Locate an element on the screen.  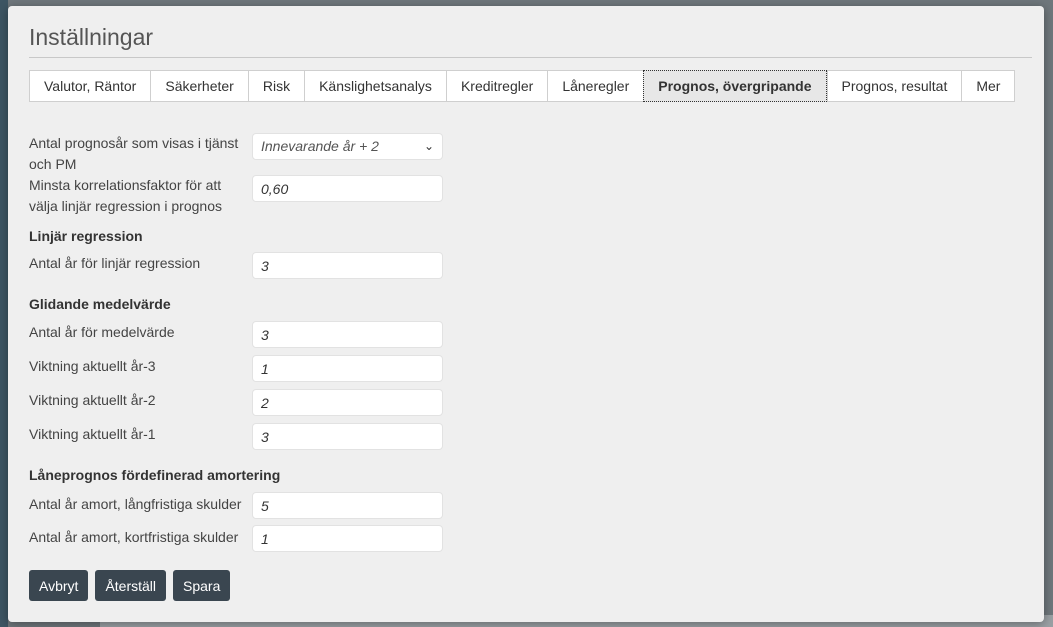
tab-sakerheter: Säkerheter is located at coordinates (199, 86).